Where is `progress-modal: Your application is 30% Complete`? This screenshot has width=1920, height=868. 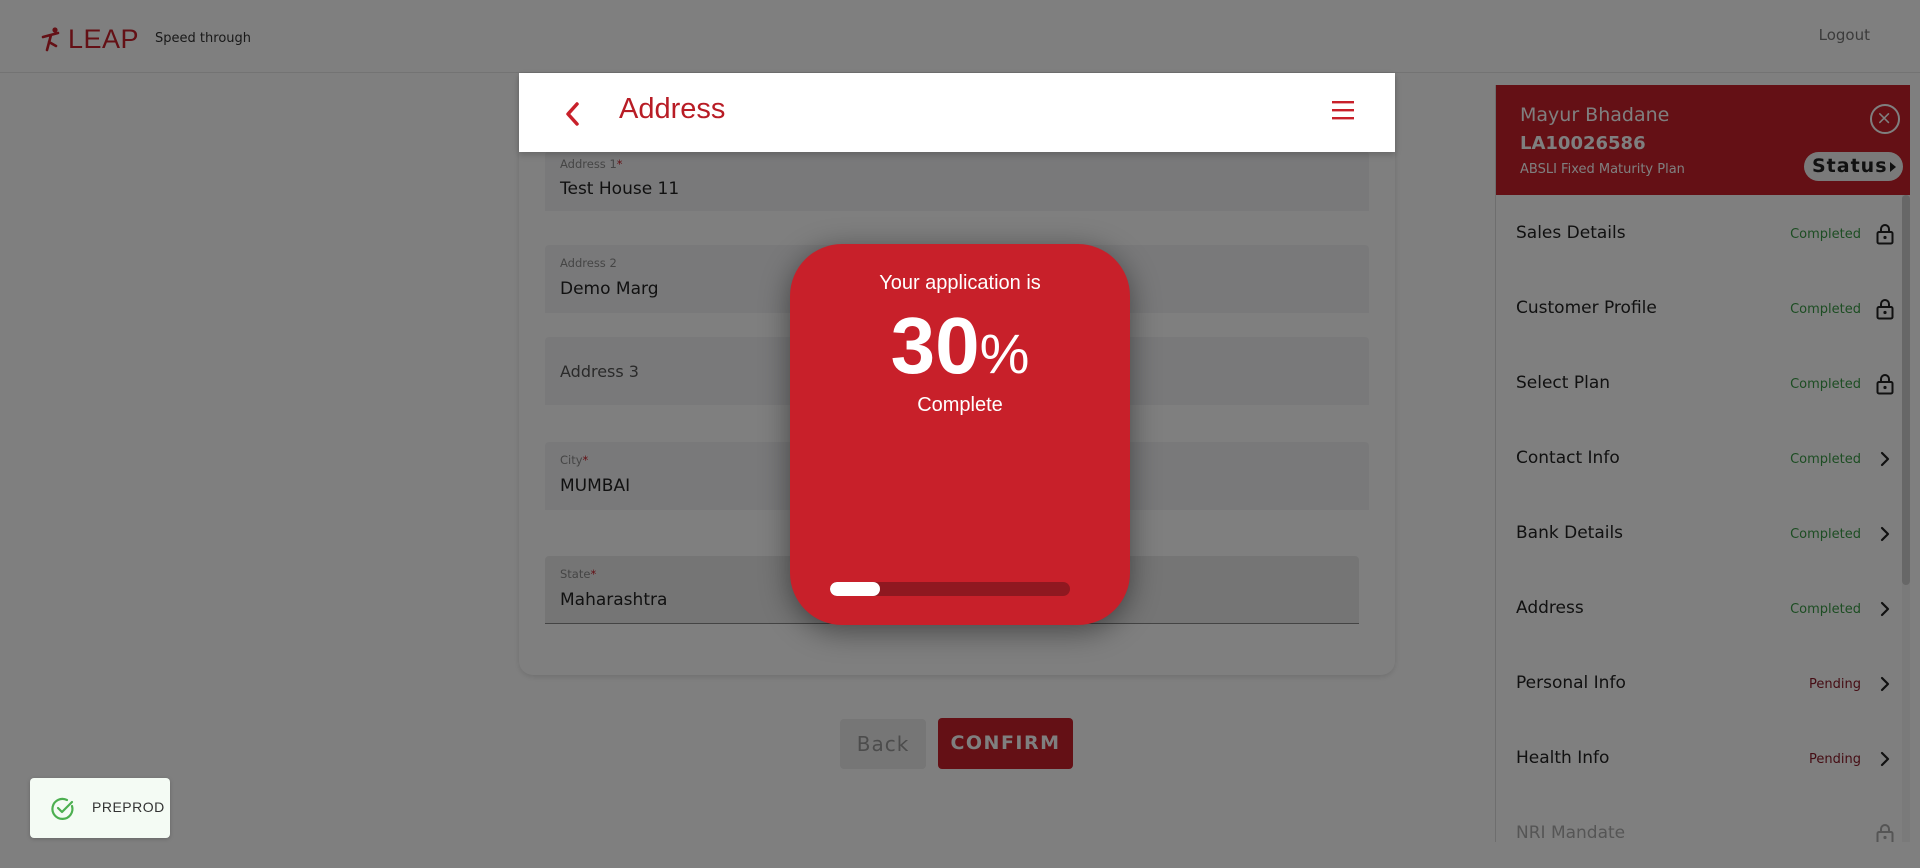 progress-modal: Your application is 30% Complete is located at coordinates (960, 434).